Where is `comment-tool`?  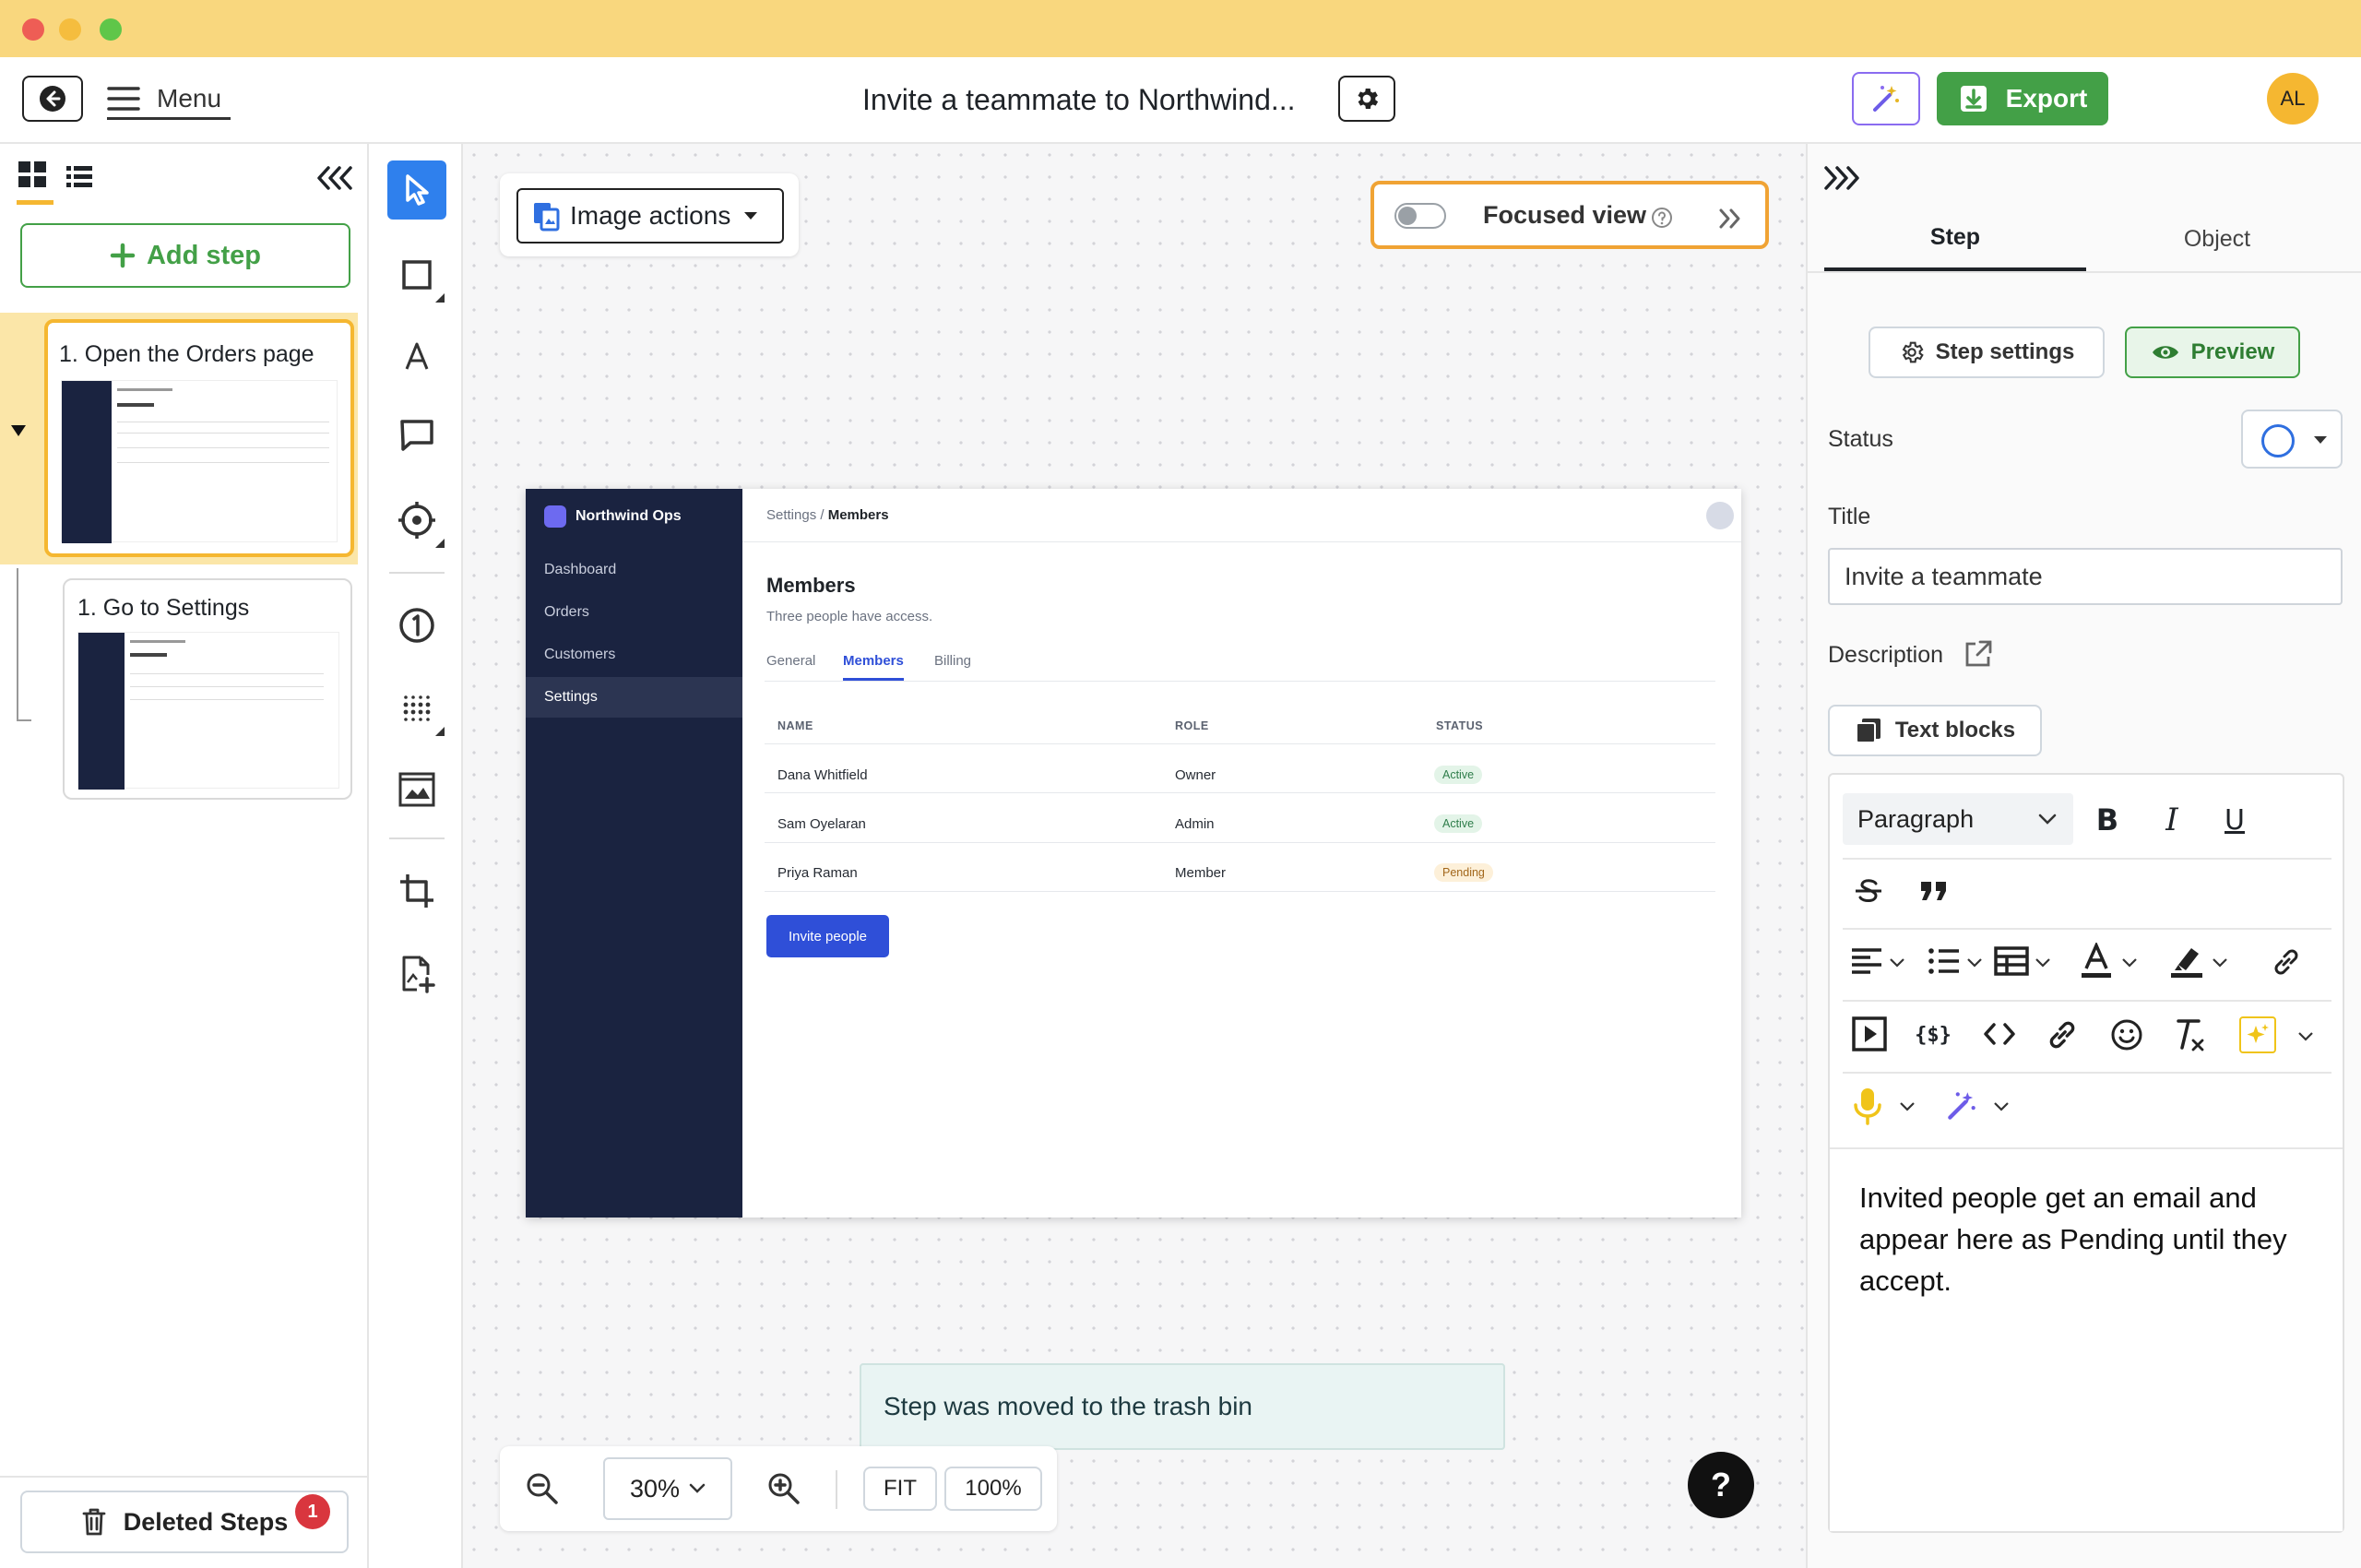
comment-tool is located at coordinates (416, 435).